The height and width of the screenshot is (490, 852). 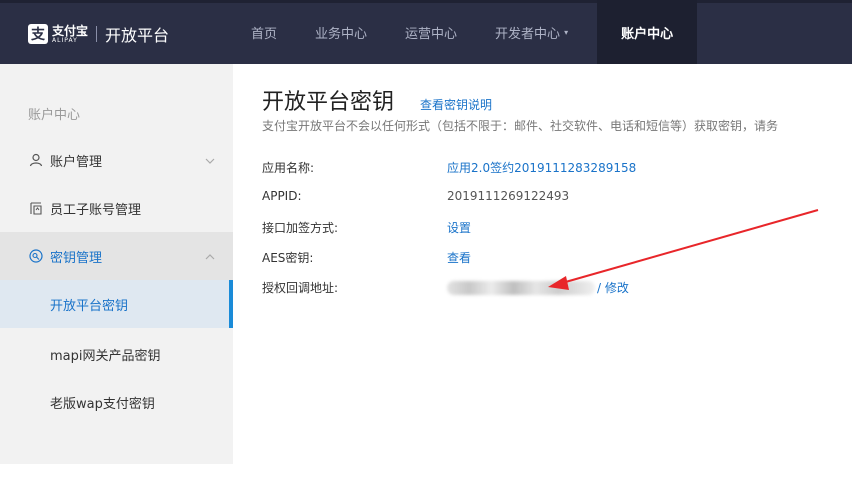 I want to click on annotation-arrow-icon, so click(x=683, y=249).